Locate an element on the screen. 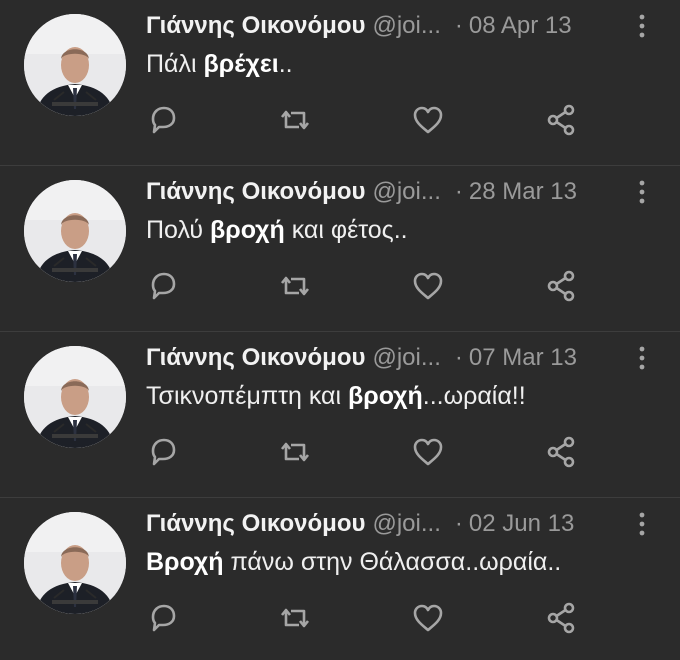 This screenshot has width=680, height=660. tweet-header: Γιάννης Οικονόμου @joi... · 28 Mar 13 is located at coordinates (383, 192).